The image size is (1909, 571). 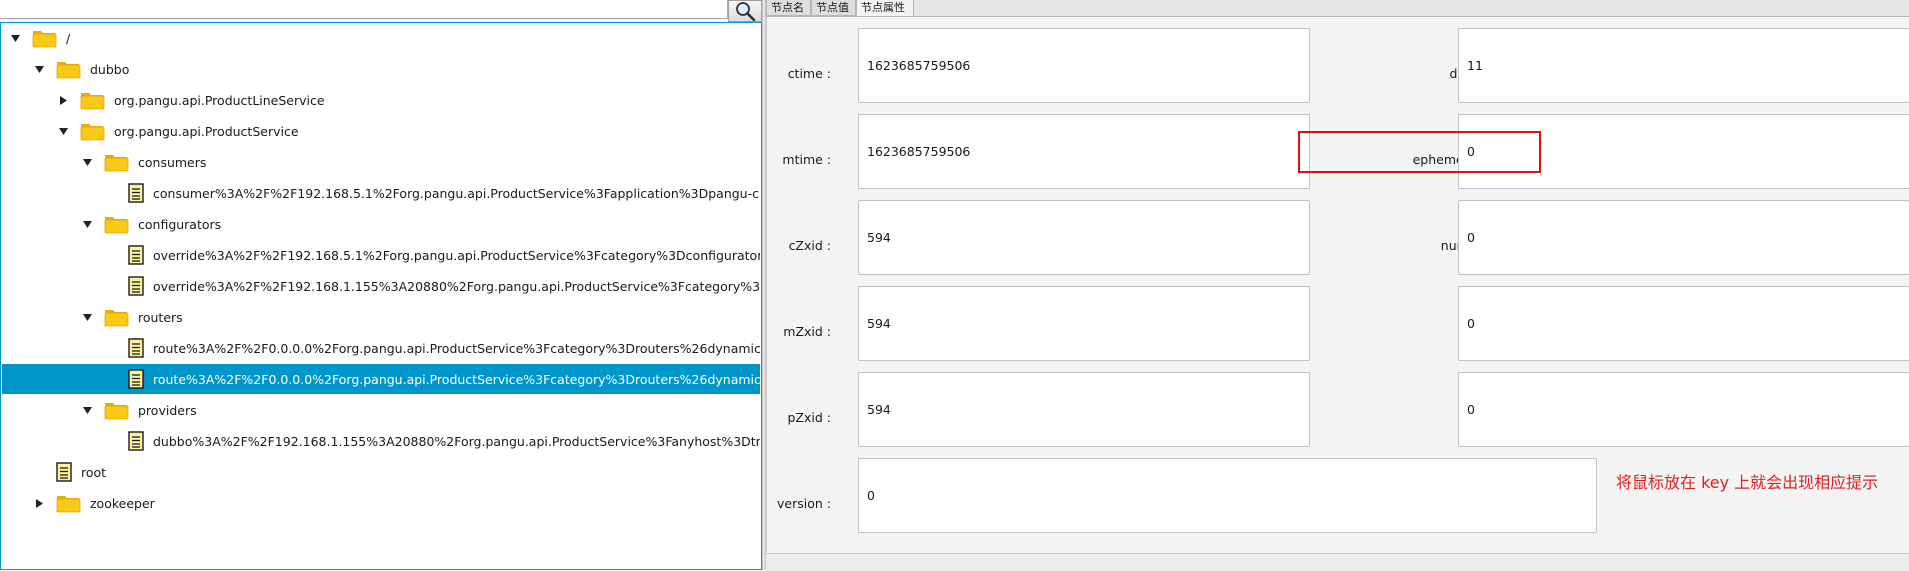 What do you see at coordinates (885, 8) in the screenshot?
I see `tab-node-properties: 节点属性` at bounding box center [885, 8].